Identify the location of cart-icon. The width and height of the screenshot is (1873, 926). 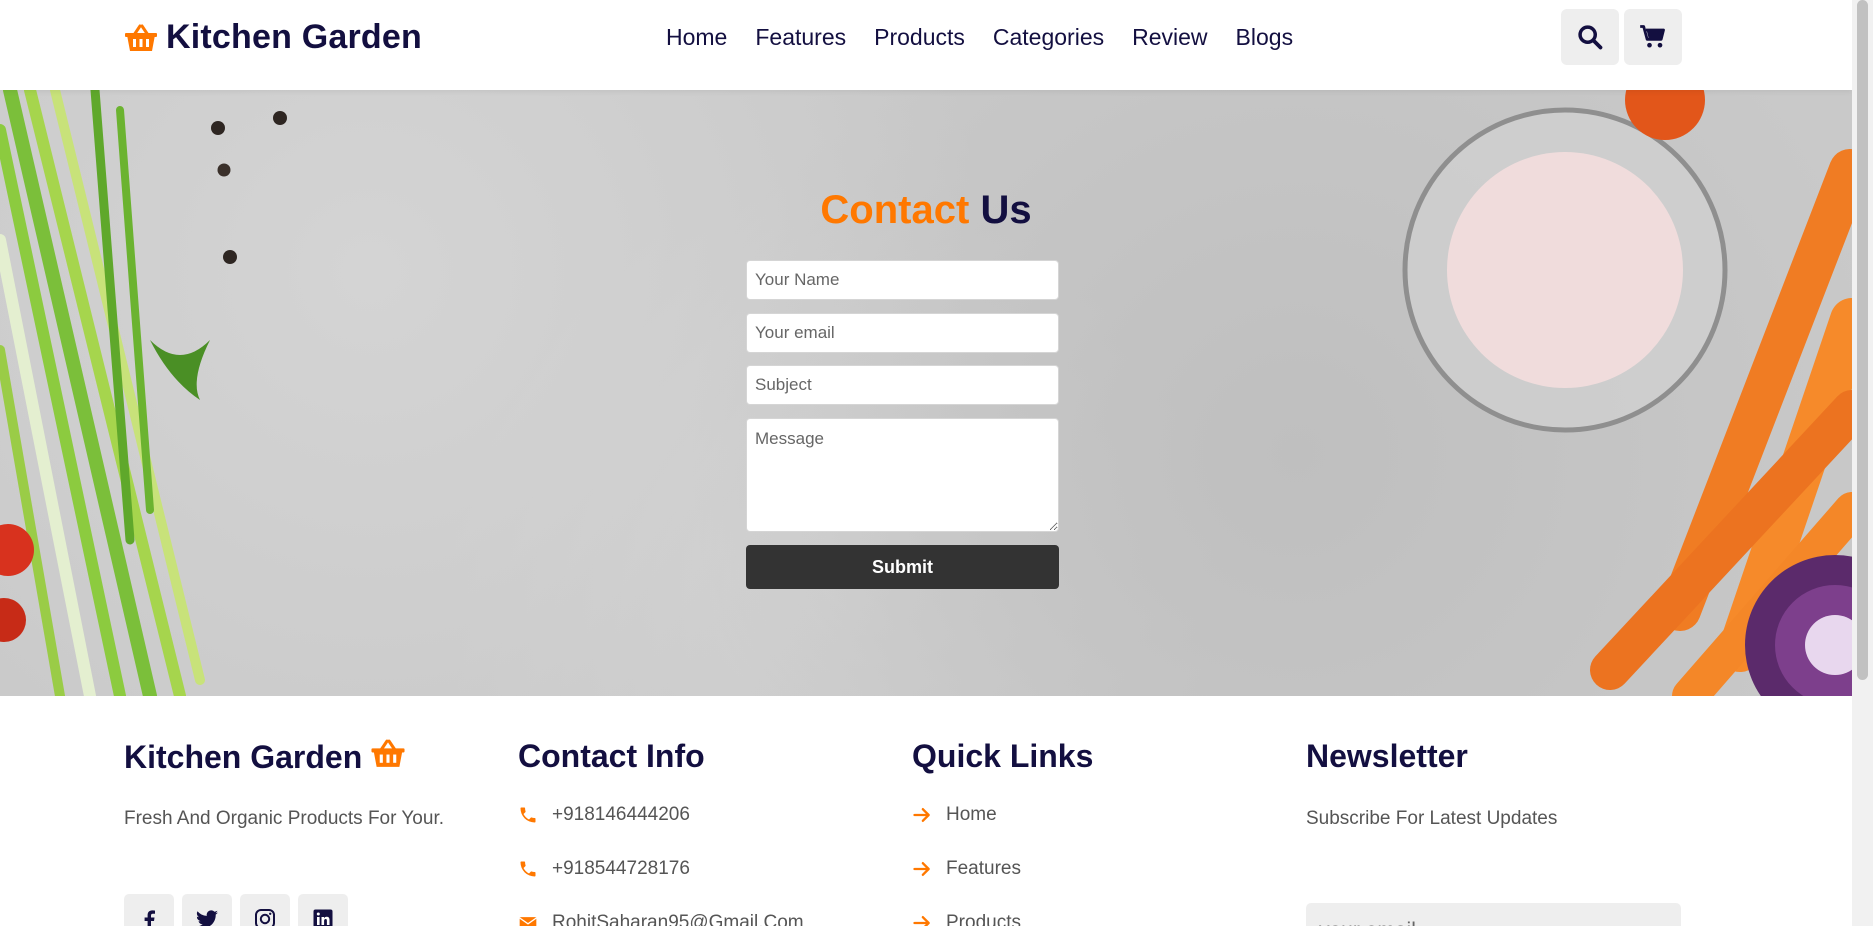
(1652, 36).